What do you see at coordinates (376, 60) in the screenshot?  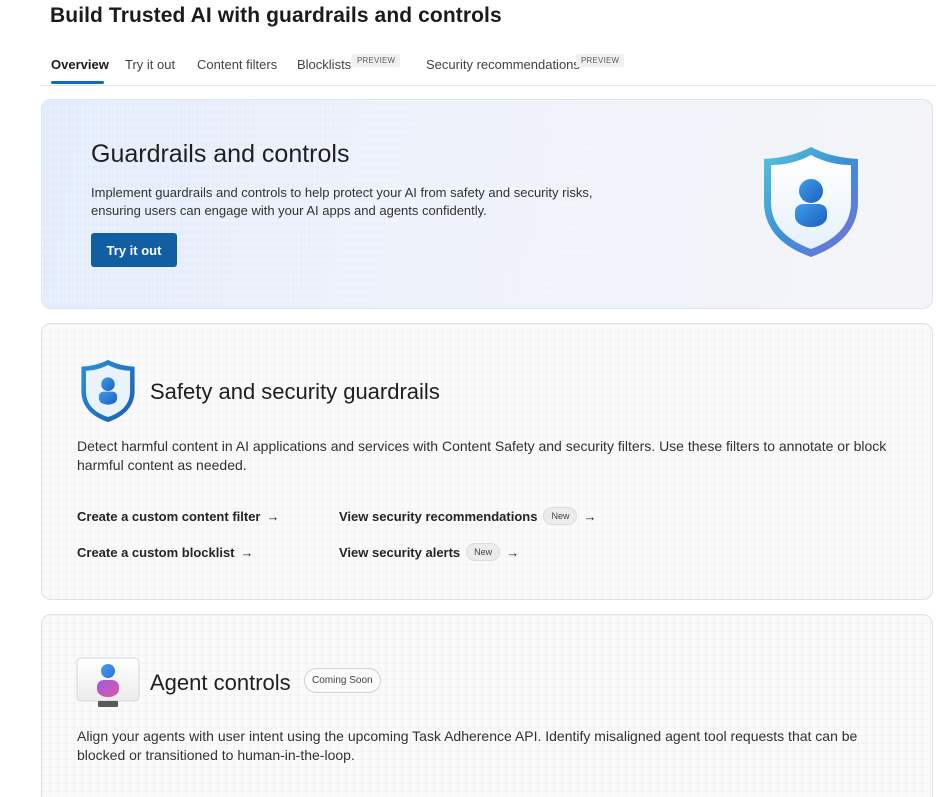 I see `blocklists-preview-badge: PREVIEW` at bounding box center [376, 60].